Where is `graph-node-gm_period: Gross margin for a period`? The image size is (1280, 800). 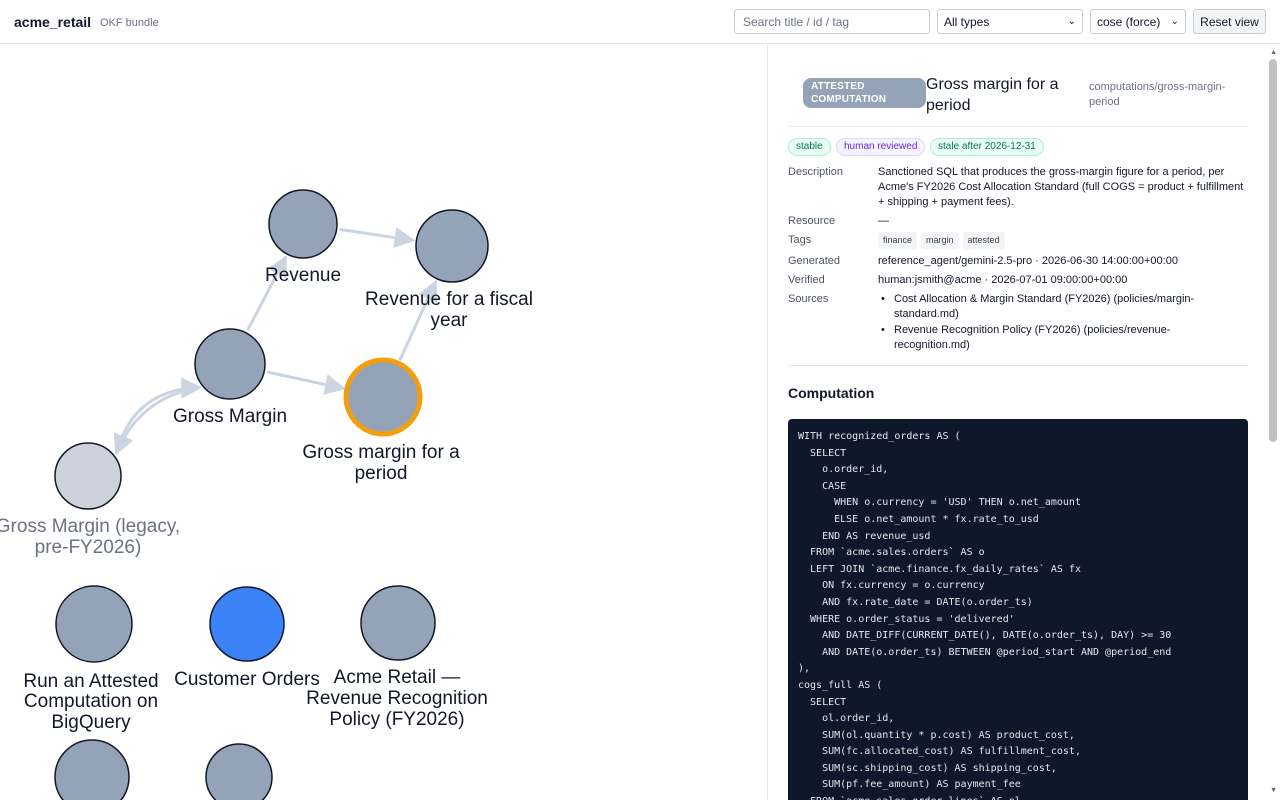
graph-node-gm_period: Gross margin for a period is located at coordinates (381, 420).